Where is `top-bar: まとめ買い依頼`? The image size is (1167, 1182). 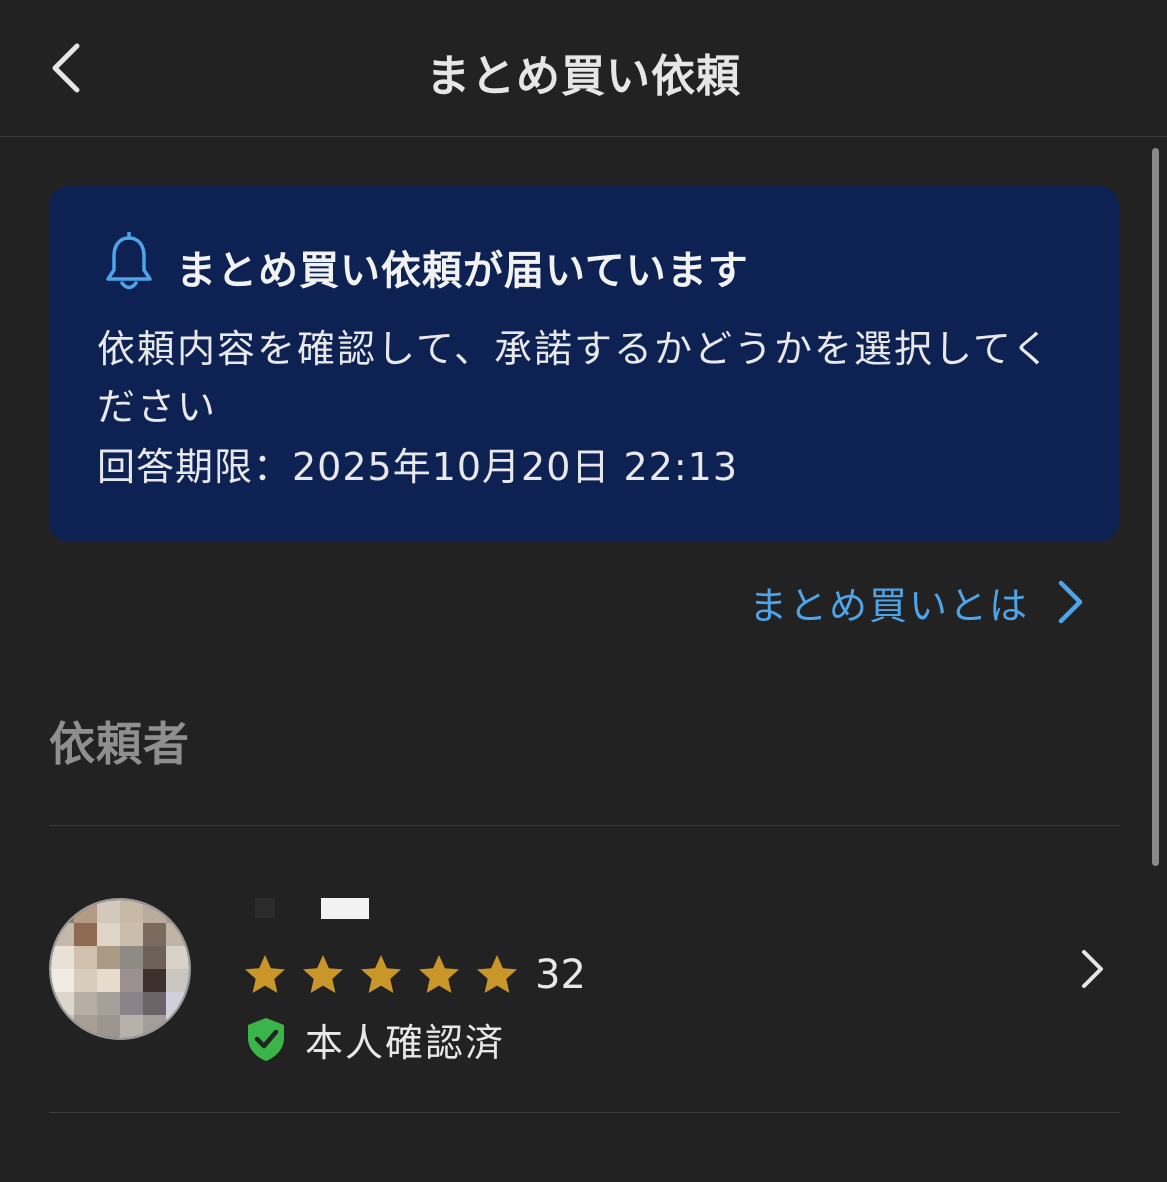
top-bar: まとめ買い依頼 is located at coordinates (583, 68).